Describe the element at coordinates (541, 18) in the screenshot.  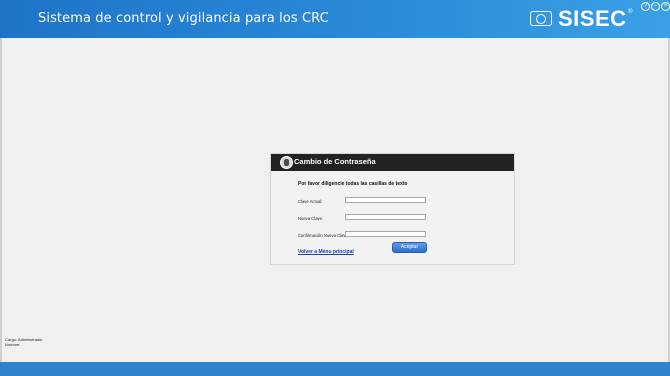
I see `sisec-logo-icon` at that location.